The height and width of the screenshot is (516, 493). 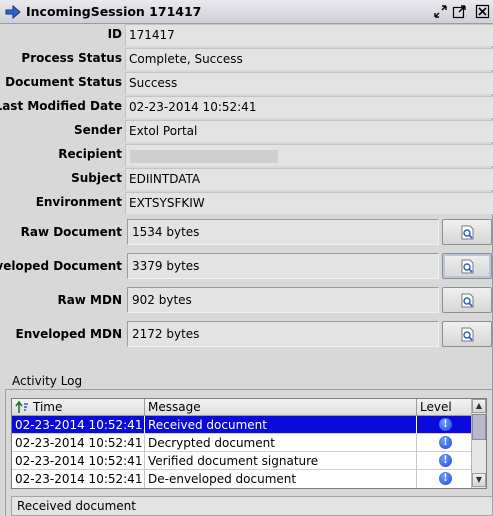 I want to click on sender-value: Extol Portal, so click(x=309, y=131).